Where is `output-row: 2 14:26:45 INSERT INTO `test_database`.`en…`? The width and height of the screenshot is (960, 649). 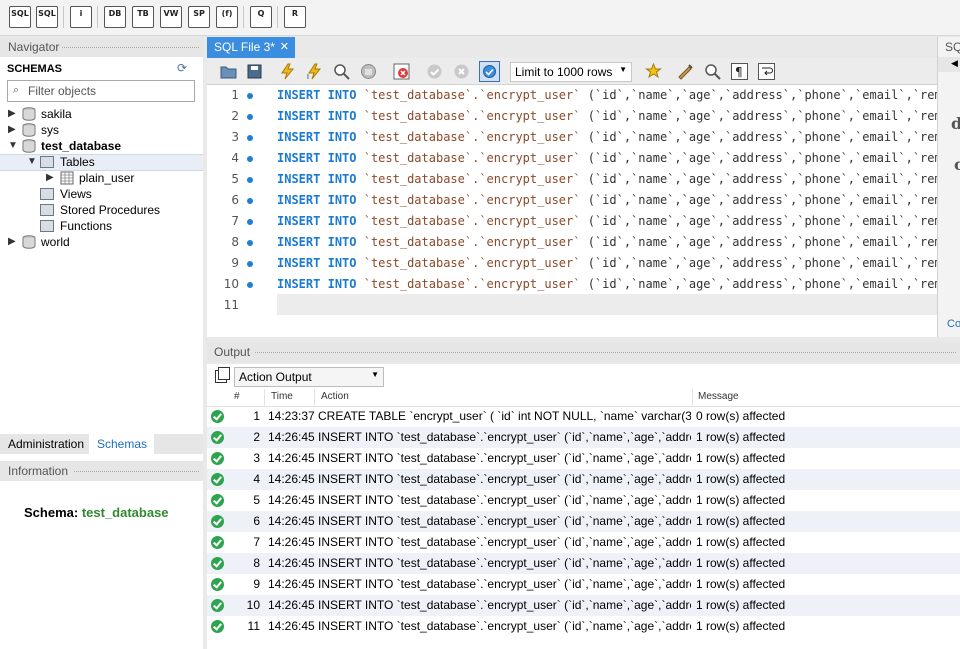 output-row: 2 14:26:45 INSERT INTO `test_database`.`en… is located at coordinates (583, 437).